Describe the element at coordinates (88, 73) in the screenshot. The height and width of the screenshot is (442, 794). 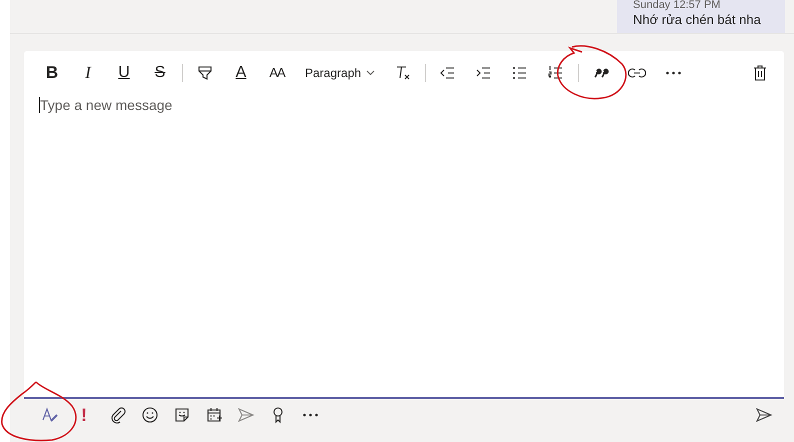
I see `italic-button: I` at that location.